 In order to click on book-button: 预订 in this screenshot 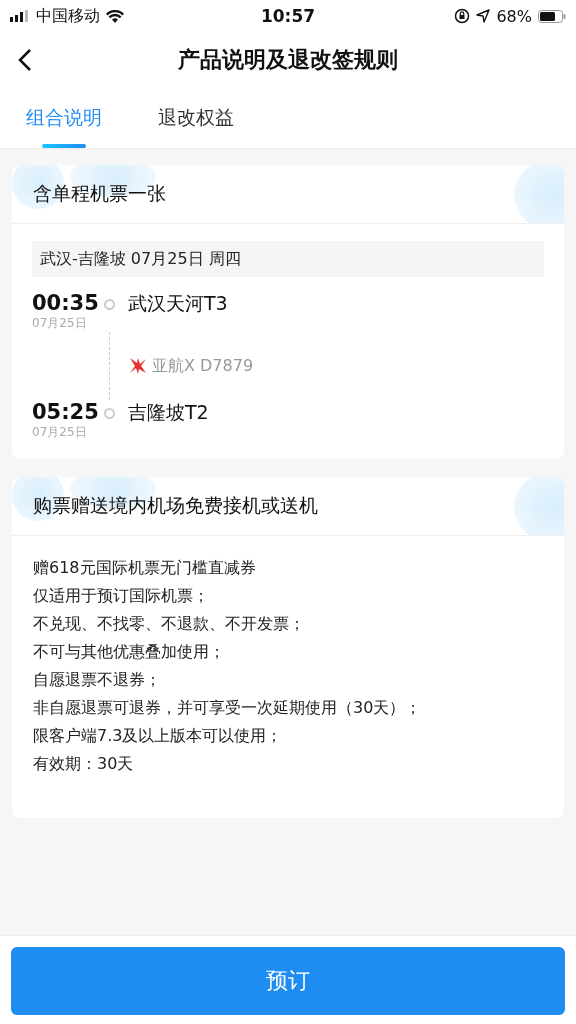, I will do `click(288, 981)`.